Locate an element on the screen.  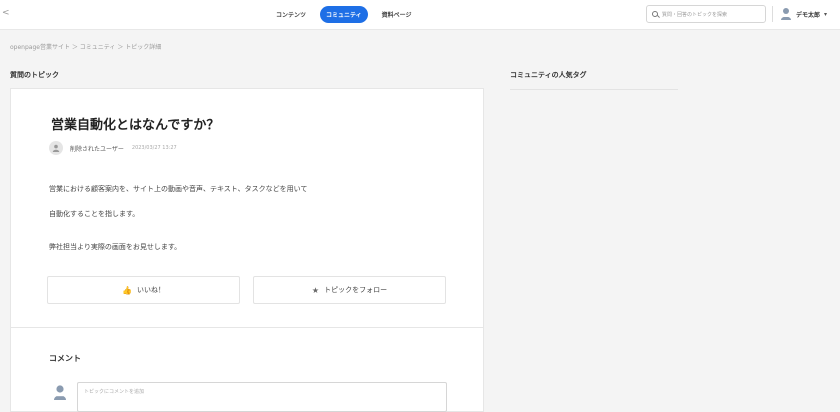
author-row: 削除されたユーザー 2023/03/27 13:27 is located at coordinates (113, 148).